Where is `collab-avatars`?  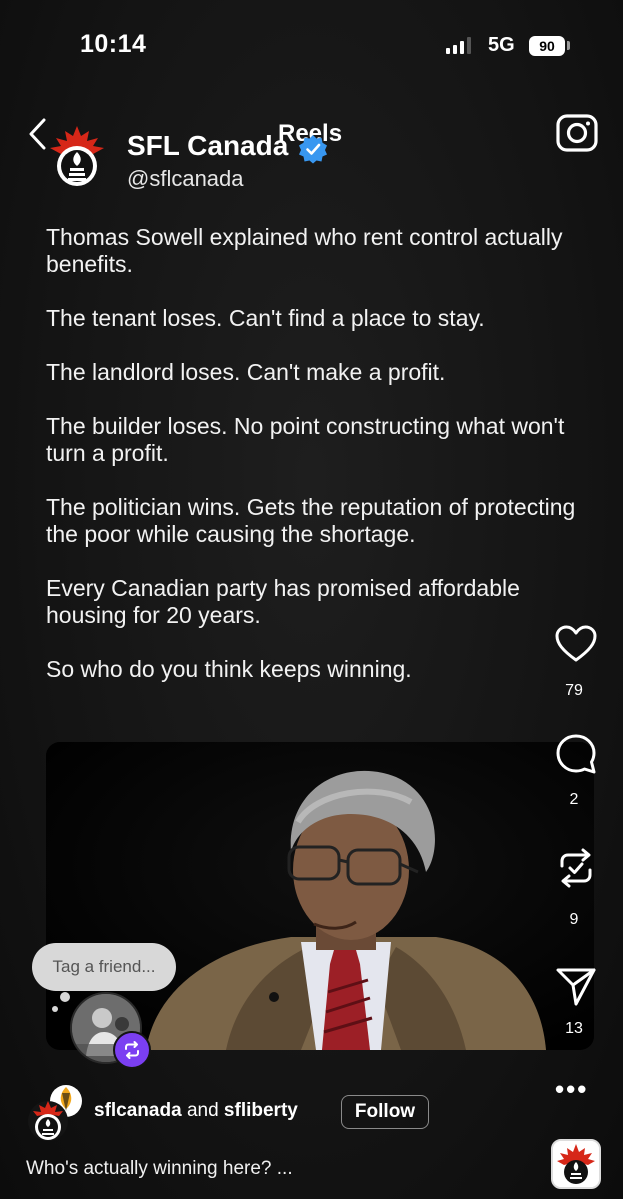 collab-avatars is located at coordinates (56, 1113).